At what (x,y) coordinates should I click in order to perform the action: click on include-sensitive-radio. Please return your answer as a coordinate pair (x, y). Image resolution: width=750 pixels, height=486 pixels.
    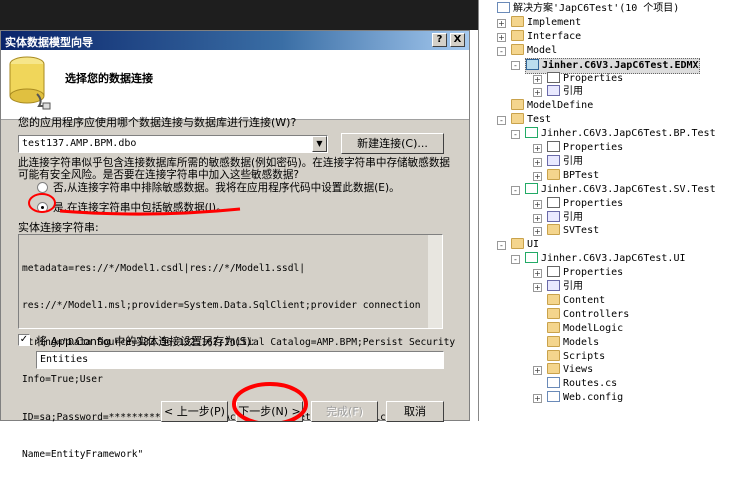
    Looking at the image, I should click on (42, 207).